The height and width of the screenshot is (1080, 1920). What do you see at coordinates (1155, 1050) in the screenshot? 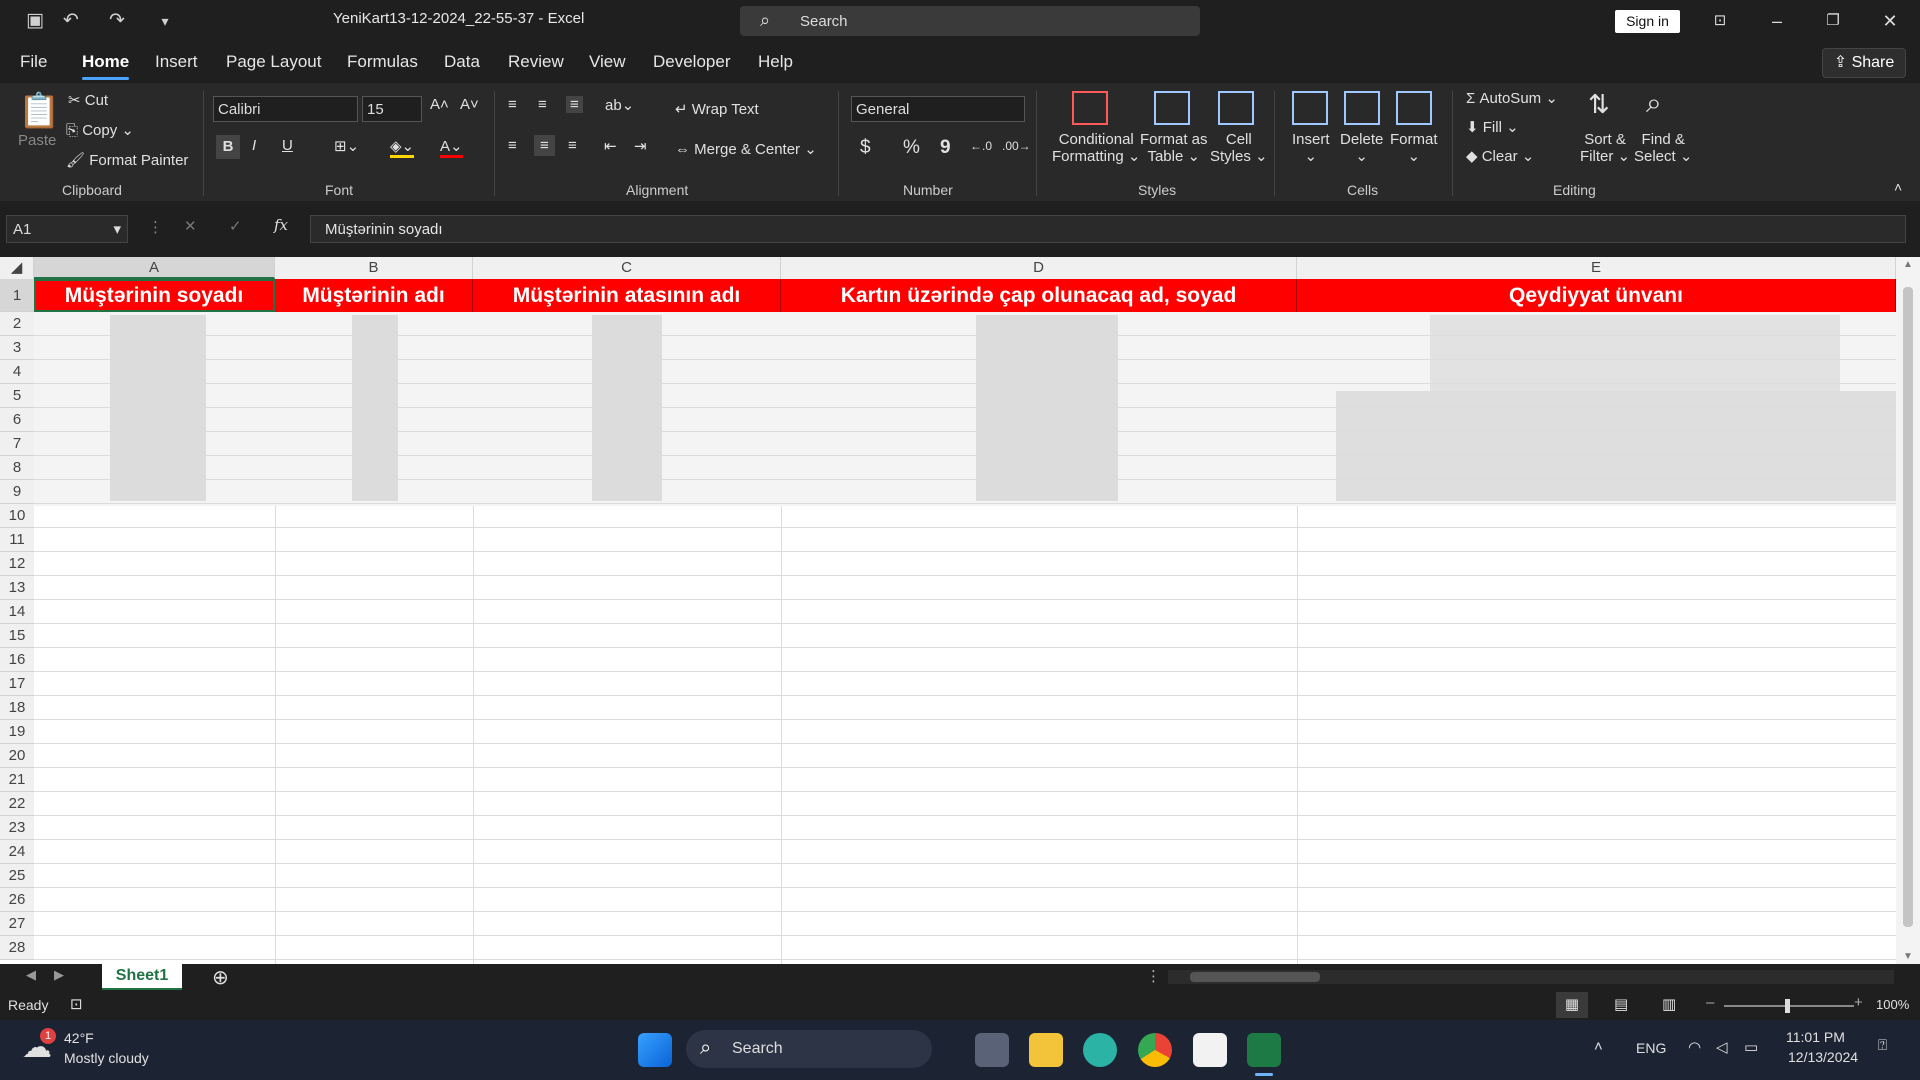
I see `chrome-icon` at bounding box center [1155, 1050].